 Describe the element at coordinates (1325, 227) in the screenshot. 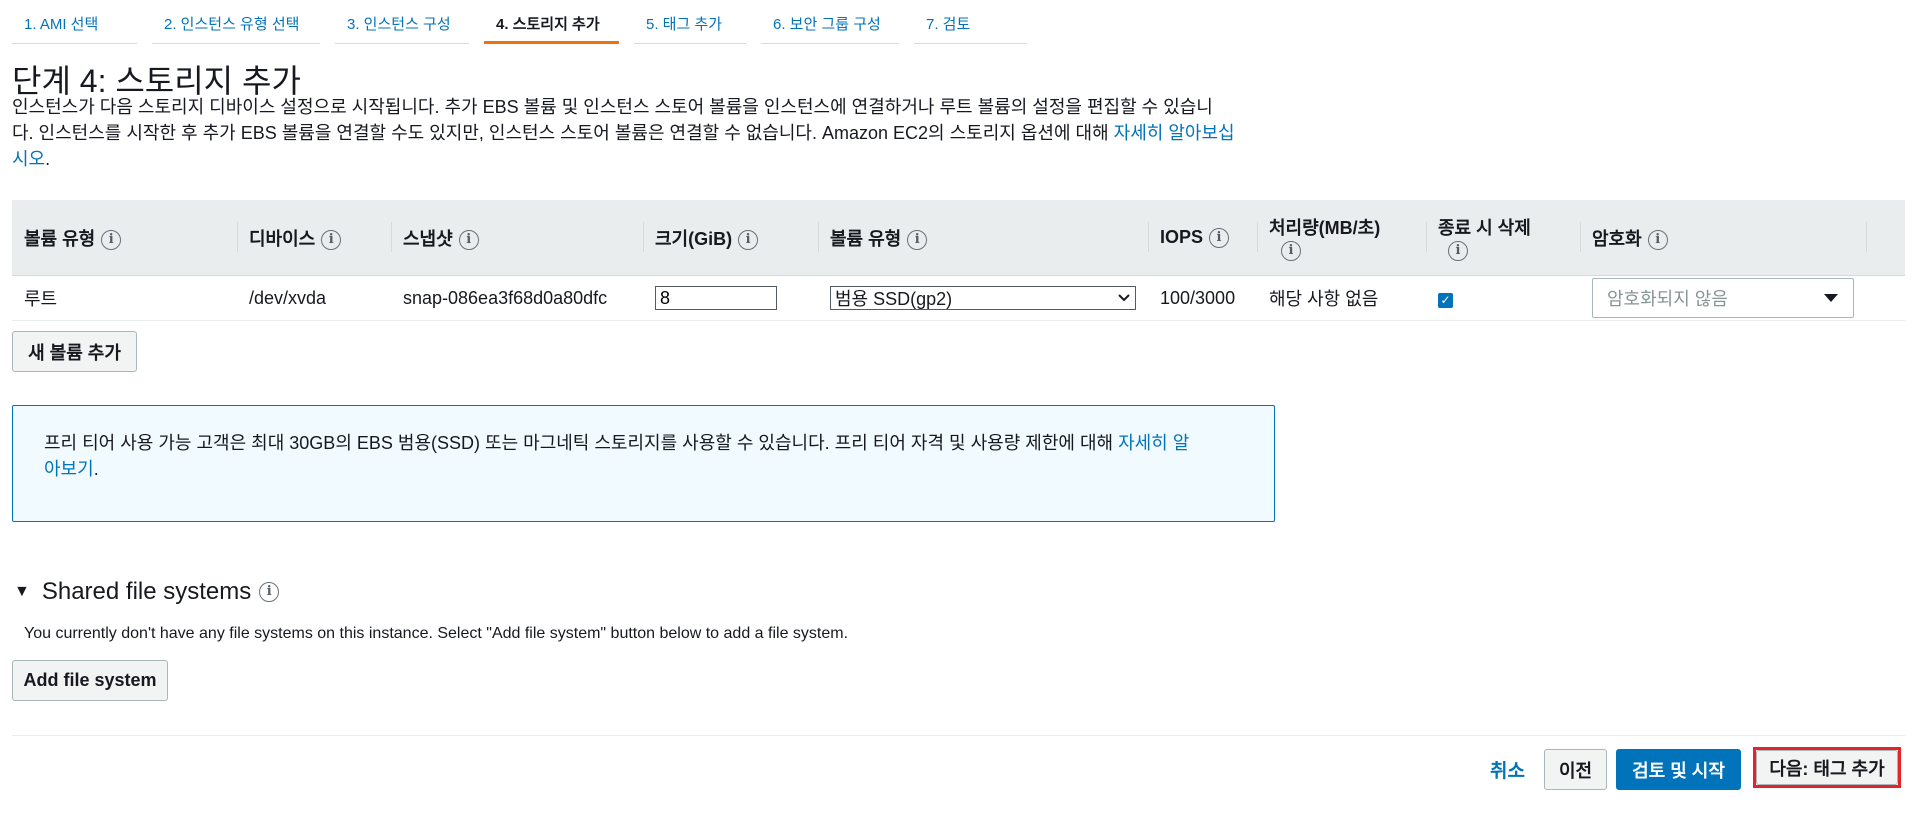

I see `header-throughput-label: 처리량(MB/초)` at that location.